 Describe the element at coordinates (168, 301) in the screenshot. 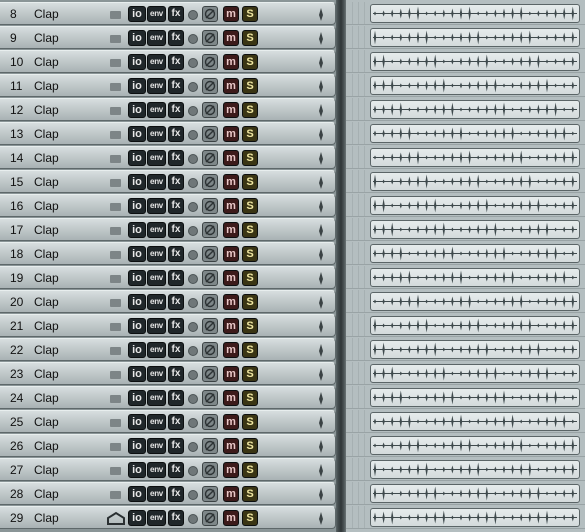

I see `track-header: 20 Clap io env fx m S` at that location.